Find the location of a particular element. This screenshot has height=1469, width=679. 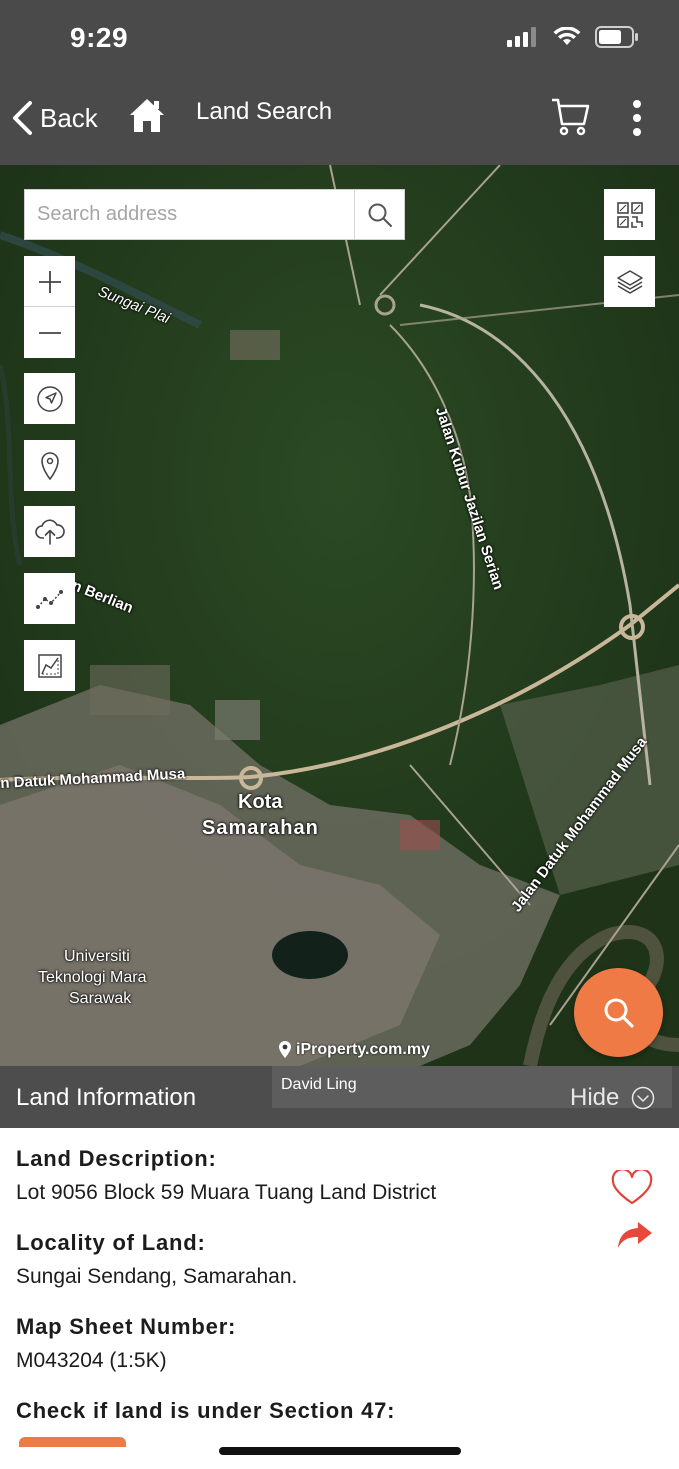

chevron-left-icon is located at coordinates (22, 118).